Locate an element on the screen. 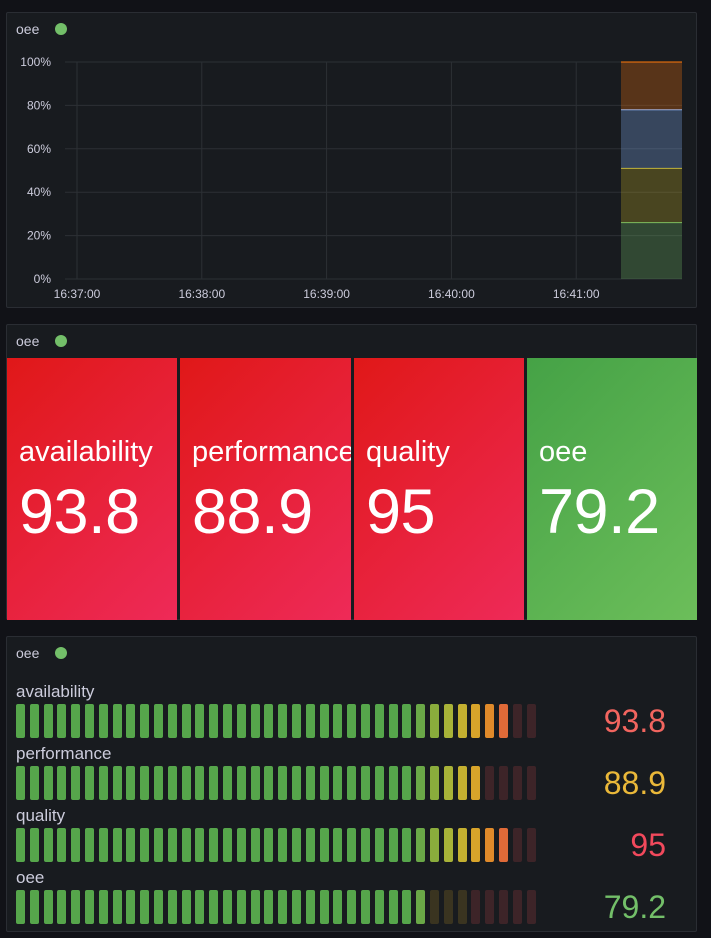  y-tick-label: 40% is located at coordinates (39, 192).